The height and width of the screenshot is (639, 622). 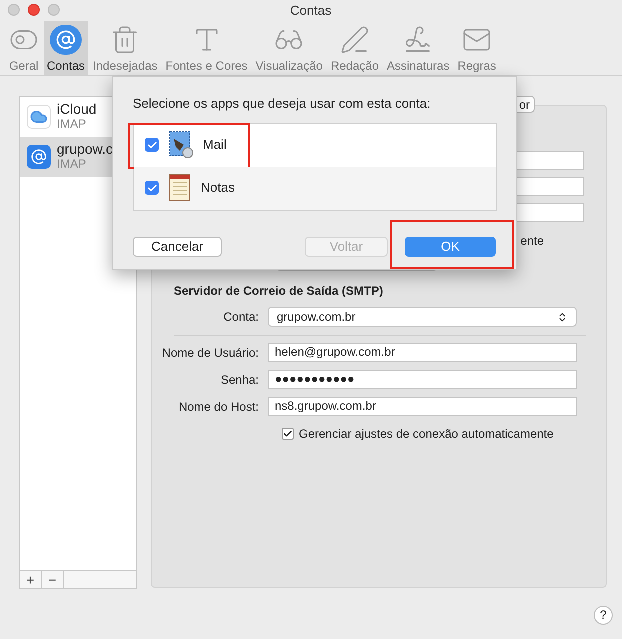 I want to click on toolbar-tab: Redação, so click(x=355, y=48).